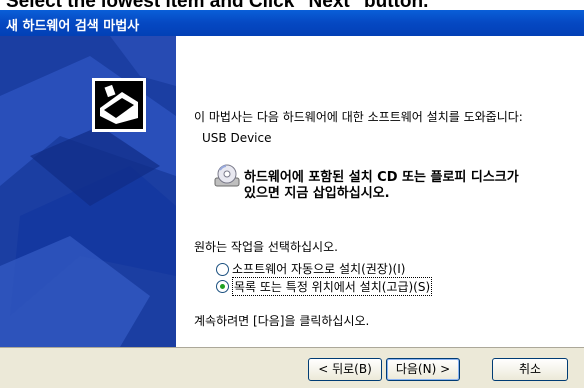 The width and height of the screenshot is (584, 388). What do you see at coordinates (222, 269) in the screenshot?
I see `radio-auto-install` at bounding box center [222, 269].